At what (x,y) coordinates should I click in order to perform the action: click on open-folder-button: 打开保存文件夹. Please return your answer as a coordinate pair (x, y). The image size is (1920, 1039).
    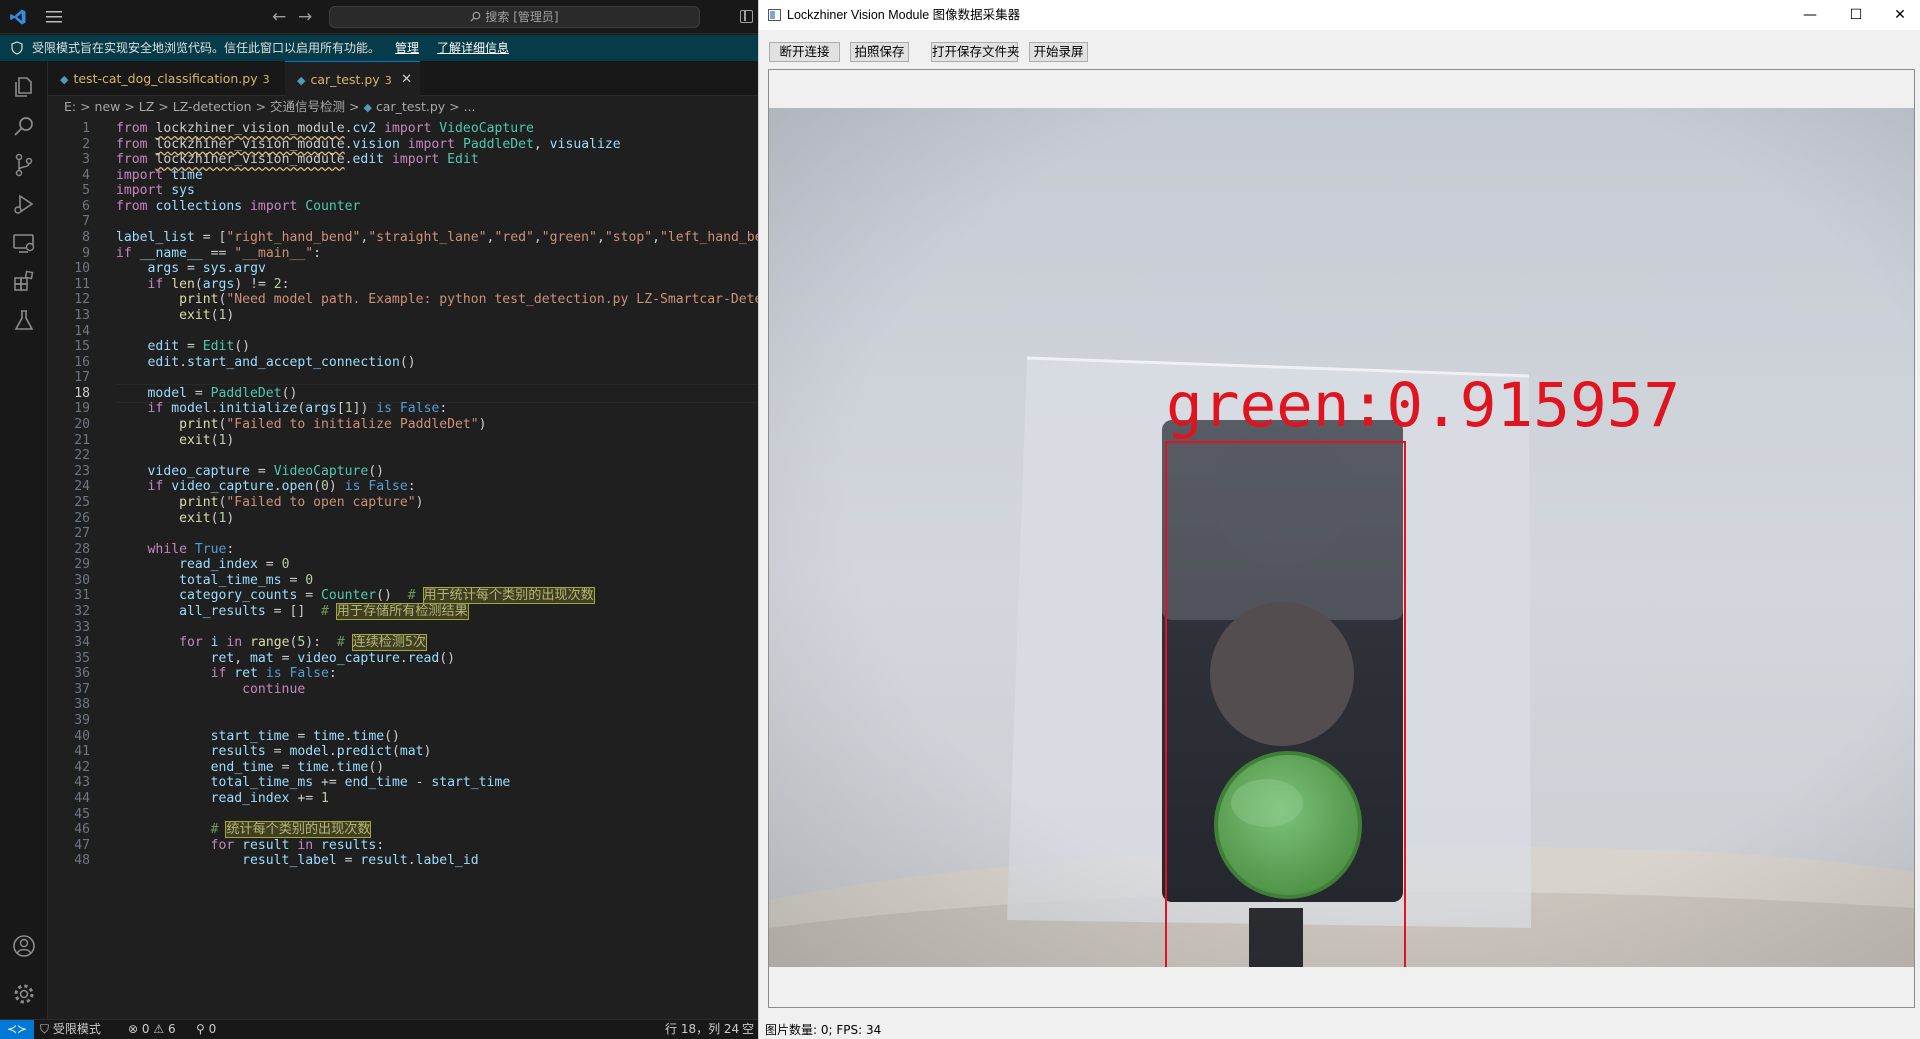
    Looking at the image, I should click on (975, 52).